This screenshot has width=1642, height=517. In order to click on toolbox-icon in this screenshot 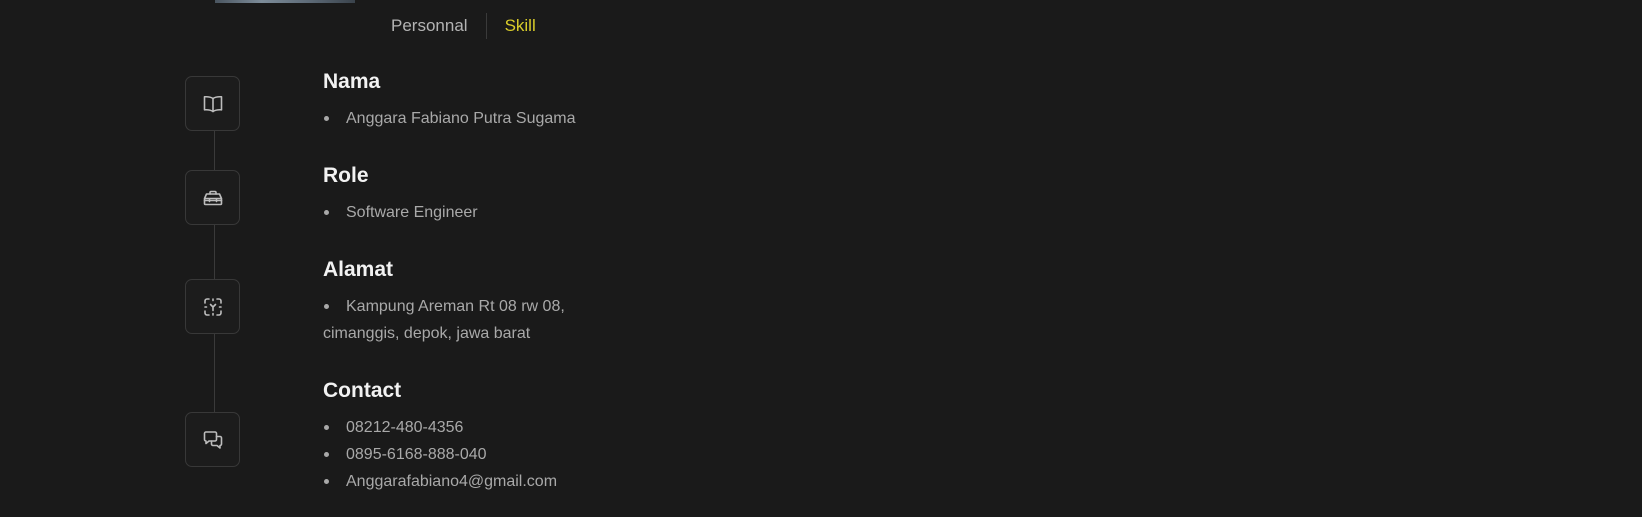, I will do `click(212, 197)`.